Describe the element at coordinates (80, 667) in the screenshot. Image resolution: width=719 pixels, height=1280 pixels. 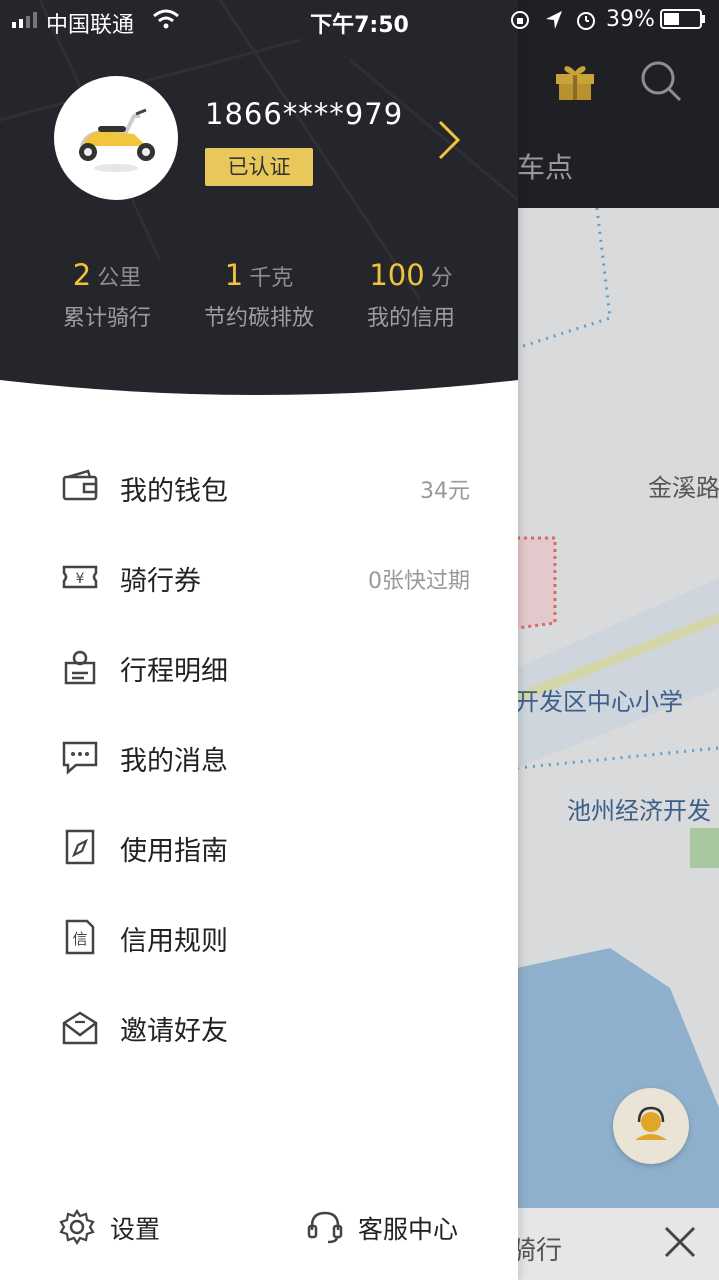
I see `trip-detail-icon` at that location.